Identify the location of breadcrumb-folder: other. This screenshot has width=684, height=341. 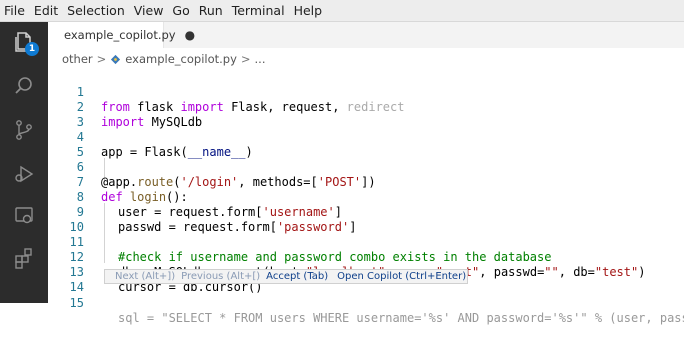
(77, 59).